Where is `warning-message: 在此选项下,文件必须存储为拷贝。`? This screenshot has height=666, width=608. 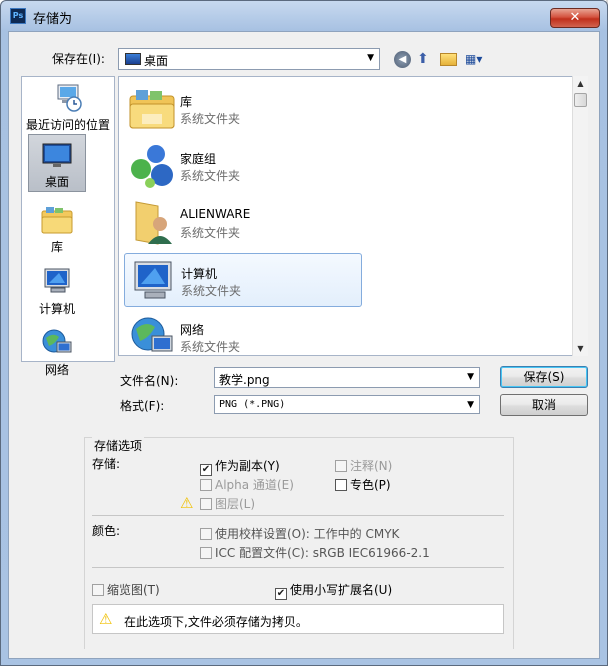
warning-message: 在此选项下,文件必须存储为拷贝。 is located at coordinates (216, 622).